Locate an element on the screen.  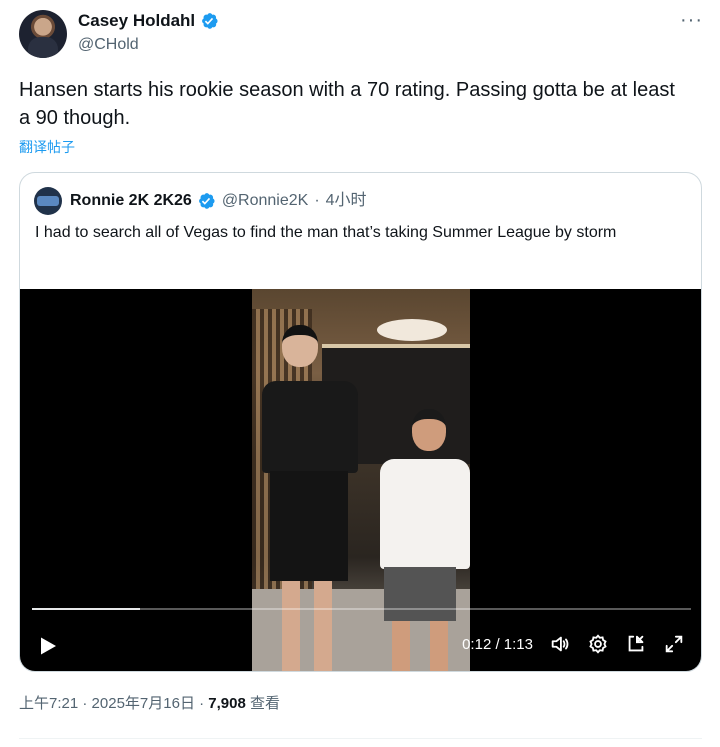
author-name: Casey Holdahl is located at coordinates (136, 21).